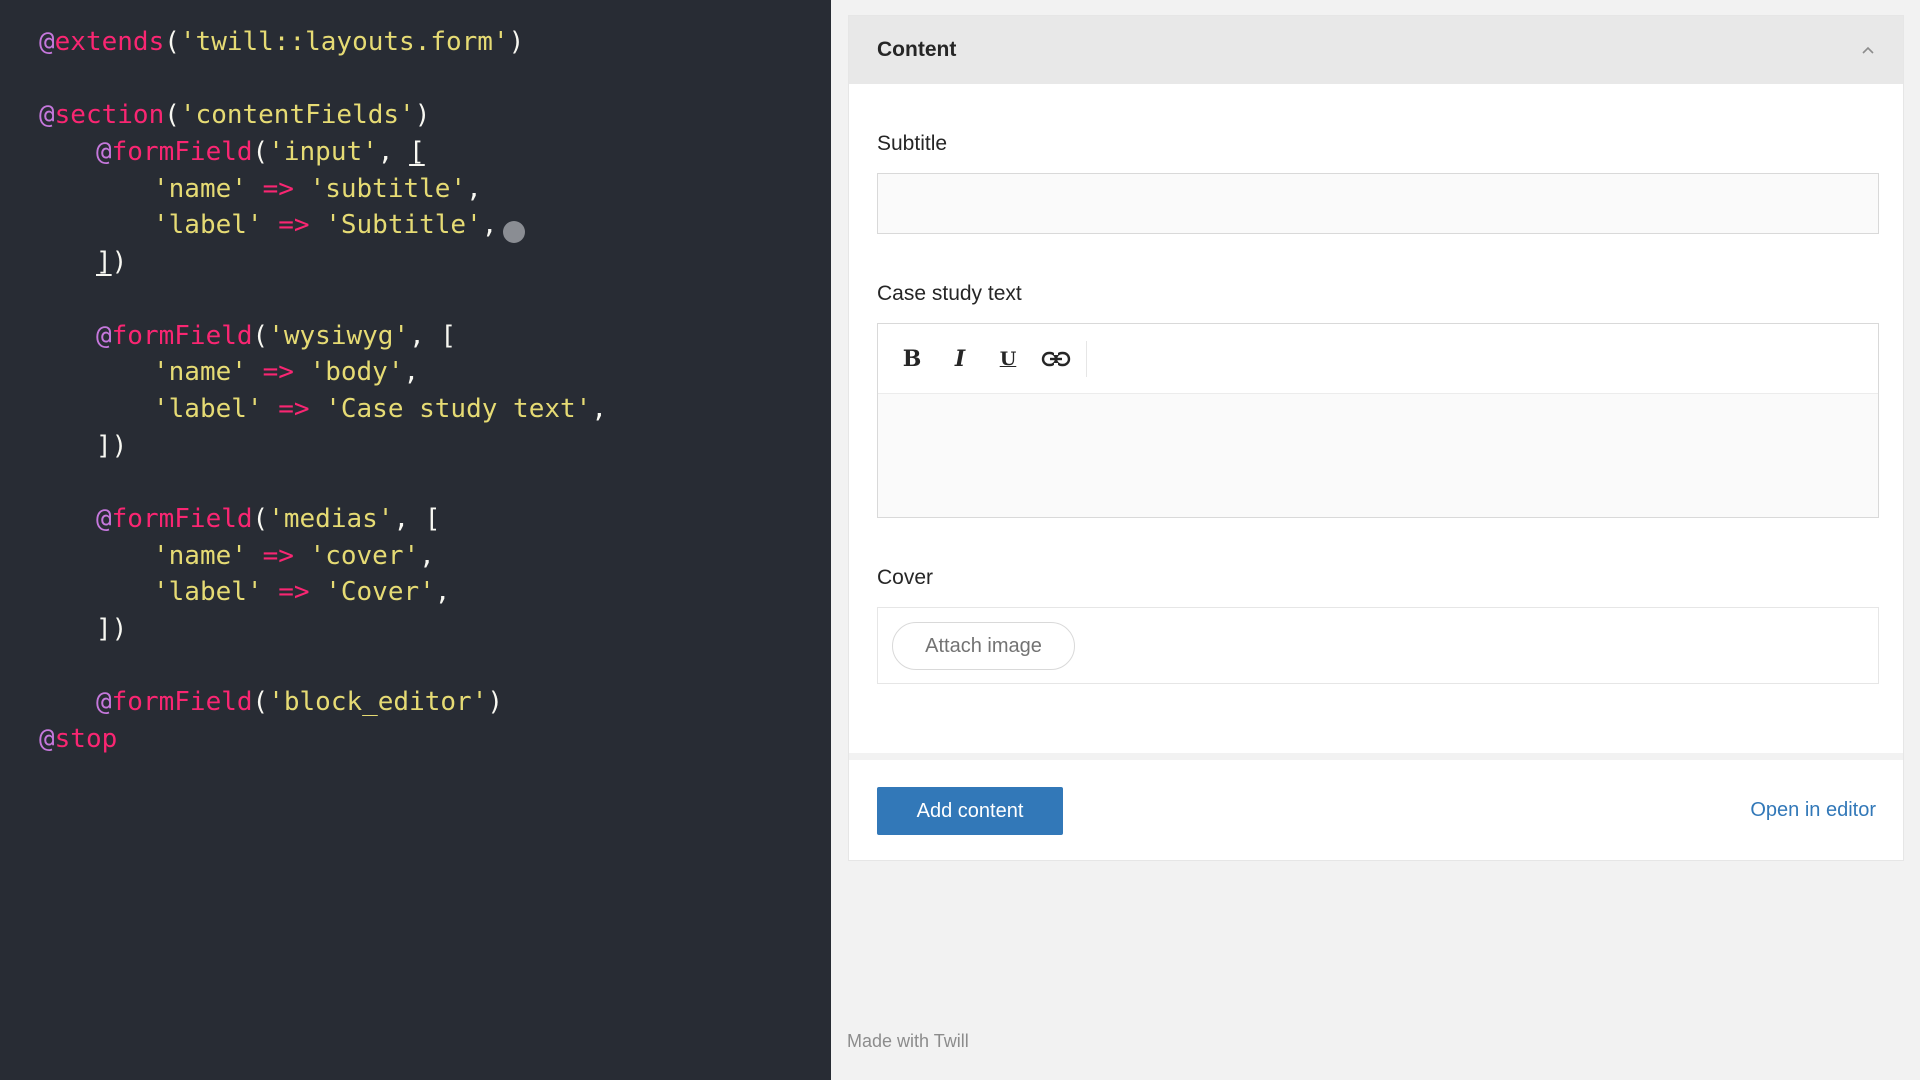 This screenshot has width=1920, height=1080. What do you see at coordinates (1378, 645) in the screenshot?
I see `cover-media-field: Attach image` at bounding box center [1378, 645].